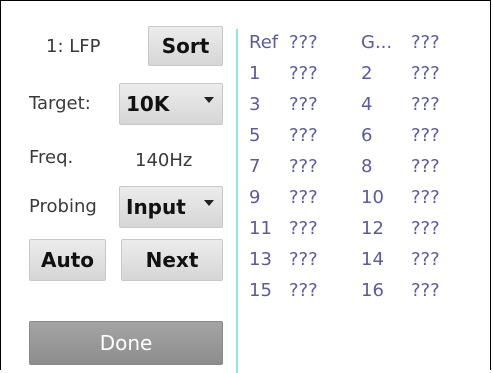  What do you see at coordinates (172, 260) in the screenshot?
I see `next-button: Next` at bounding box center [172, 260].